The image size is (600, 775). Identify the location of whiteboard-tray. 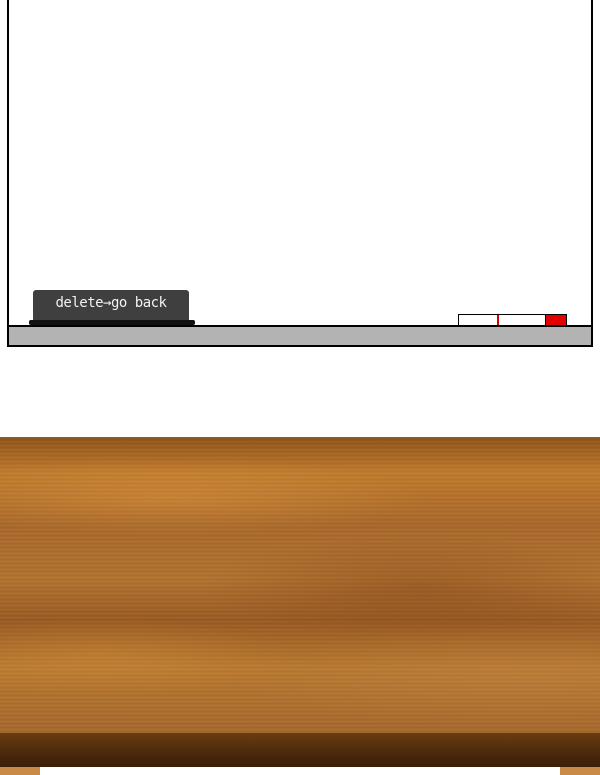
(300, 336).